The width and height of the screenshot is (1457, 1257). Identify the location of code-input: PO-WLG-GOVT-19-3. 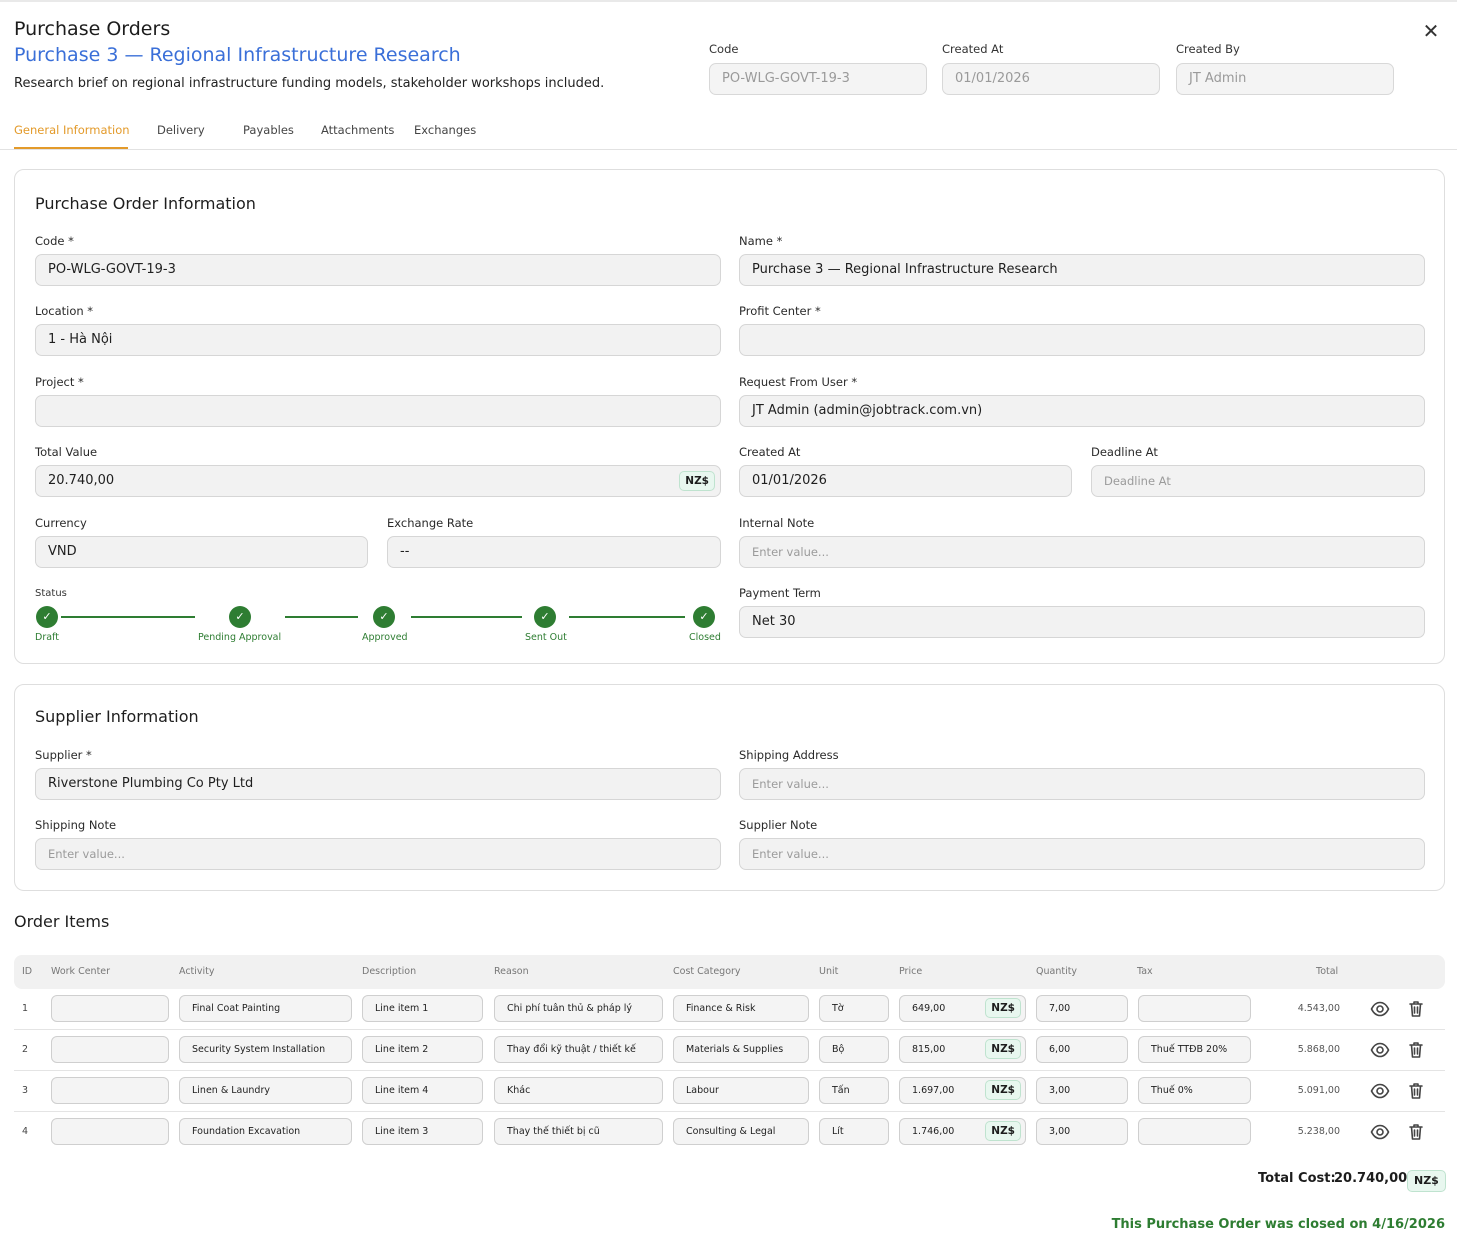
(378, 270).